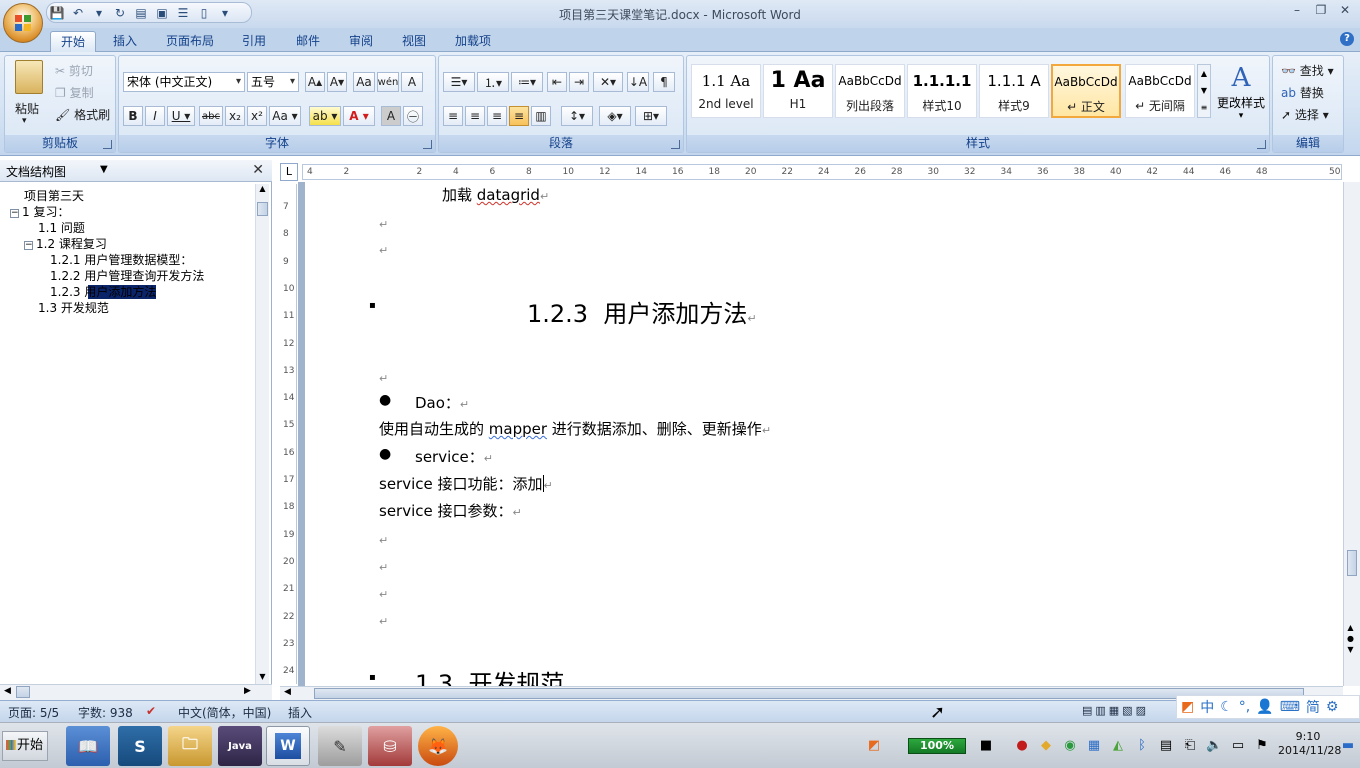 Image resolution: width=1360 pixels, height=768 pixels. What do you see at coordinates (1046, 746) in the screenshot?
I see `tray-app-icon: ◆` at bounding box center [1046, 746].